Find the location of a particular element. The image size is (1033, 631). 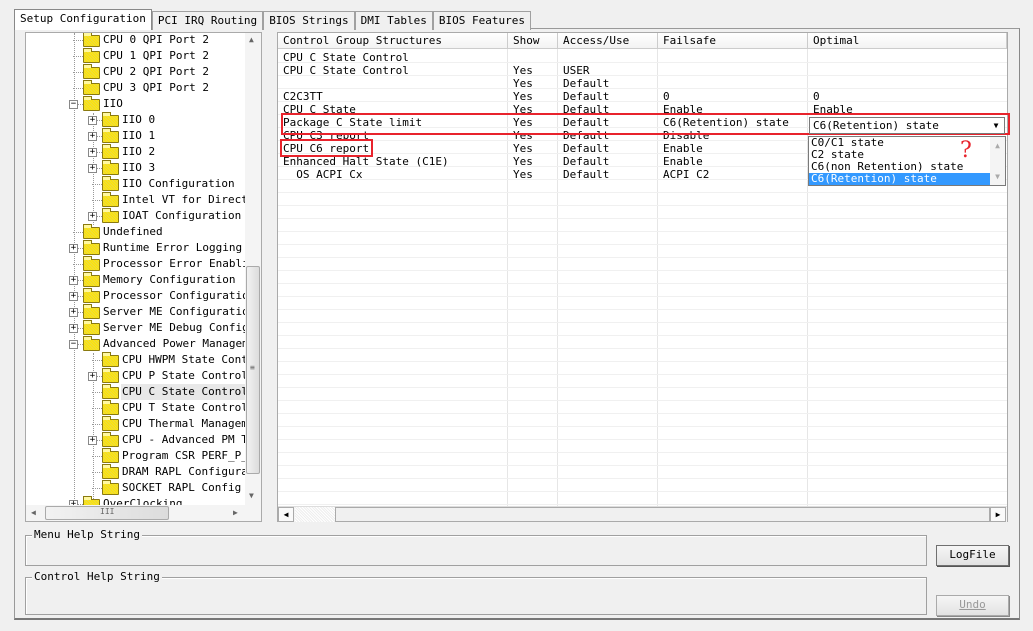

tree-item: CPU 0 QPI Port 2 is located at coordinates (143, 40).